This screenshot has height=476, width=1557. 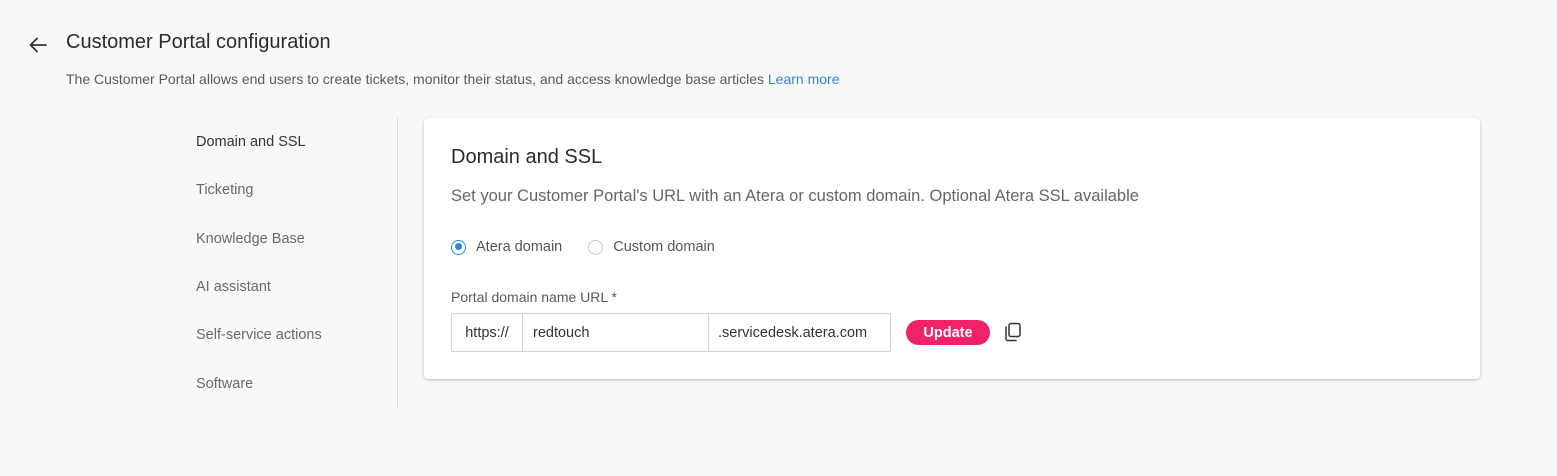 What do you see at coordinates (251, 142) in the screenshot?
I see `nav-item-domain-and-ssl: Domain and SSL` at bounding box center [251, 142].